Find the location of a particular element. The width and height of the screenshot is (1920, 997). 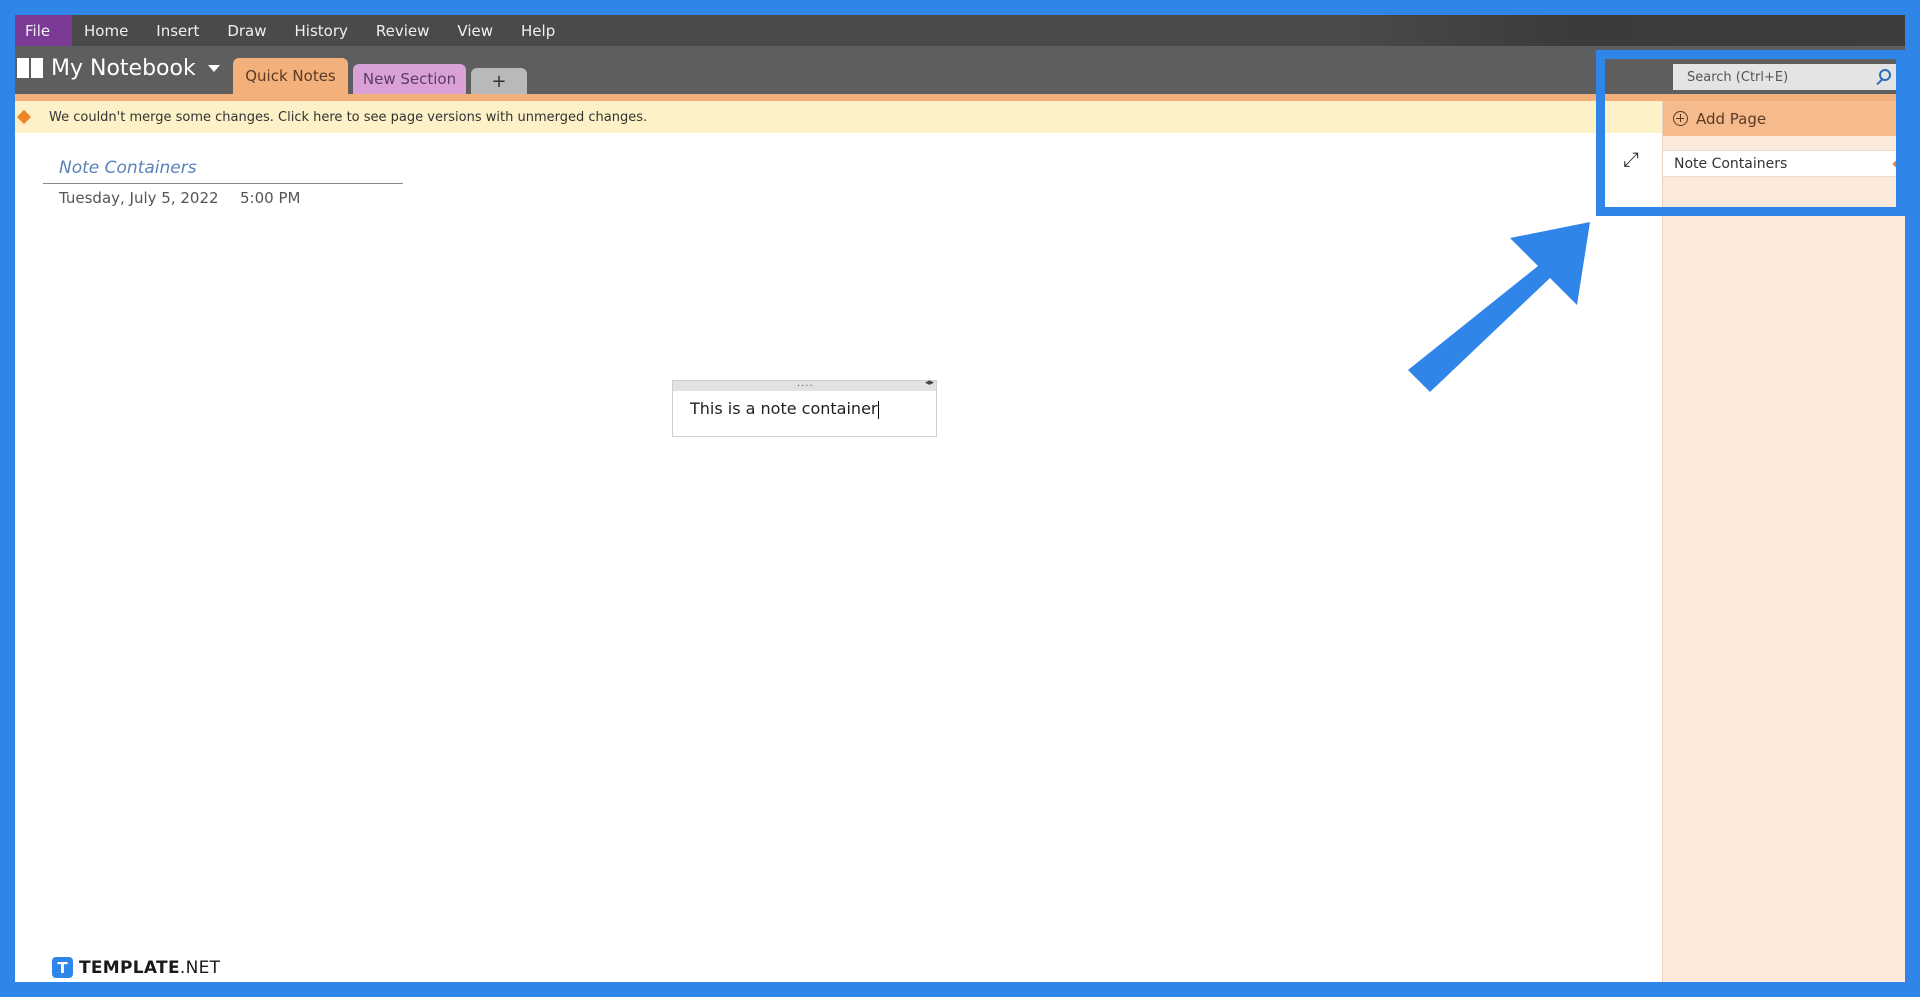

note-text: This is a note container is located at coordinates (784, 409).